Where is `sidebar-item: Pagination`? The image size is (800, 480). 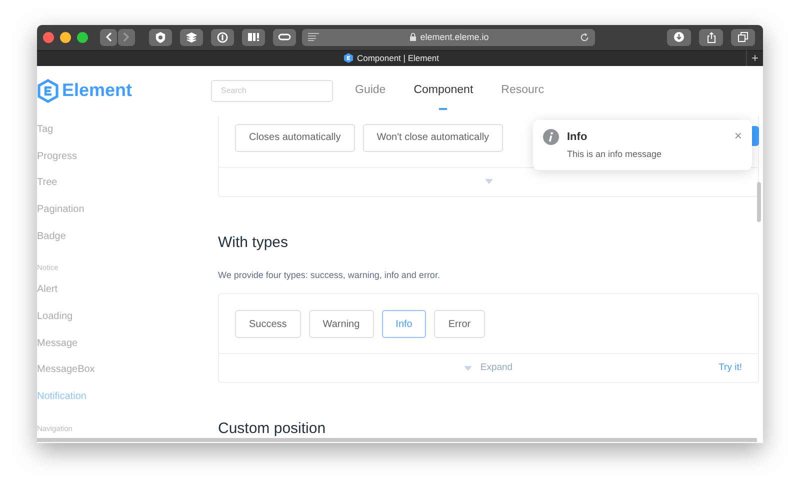
sidebar-item: Pagination is located at coordinates (60, 209).